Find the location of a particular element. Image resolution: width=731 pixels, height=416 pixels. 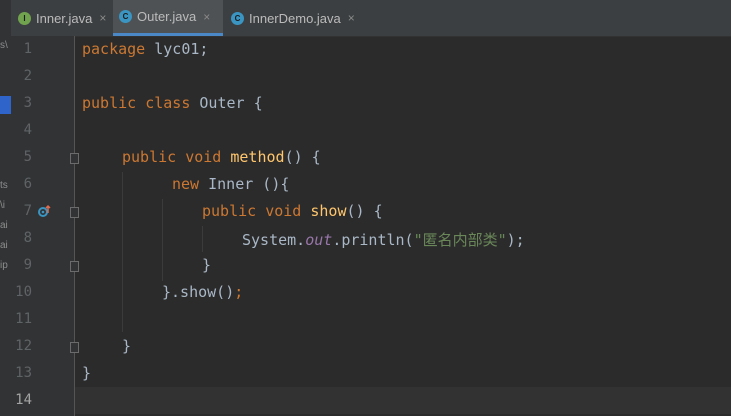

line-number: 9 is located at coordinates (27, 265).